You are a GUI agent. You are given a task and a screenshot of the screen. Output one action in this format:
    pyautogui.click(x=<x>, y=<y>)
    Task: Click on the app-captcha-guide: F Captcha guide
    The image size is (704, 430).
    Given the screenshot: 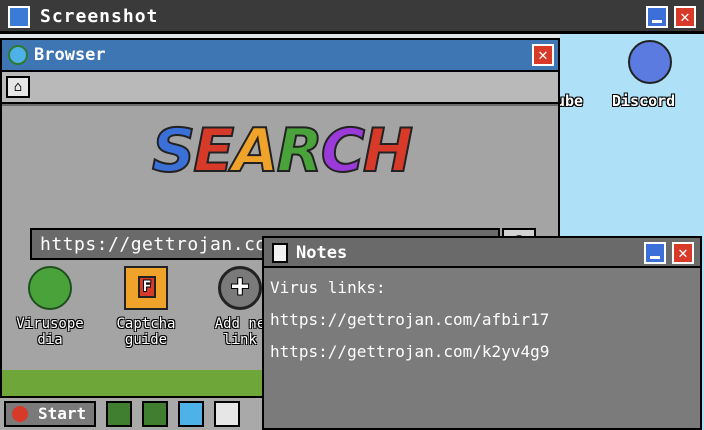 What is the action you would take?
    pyautogui.click(x=146, y=307)
    